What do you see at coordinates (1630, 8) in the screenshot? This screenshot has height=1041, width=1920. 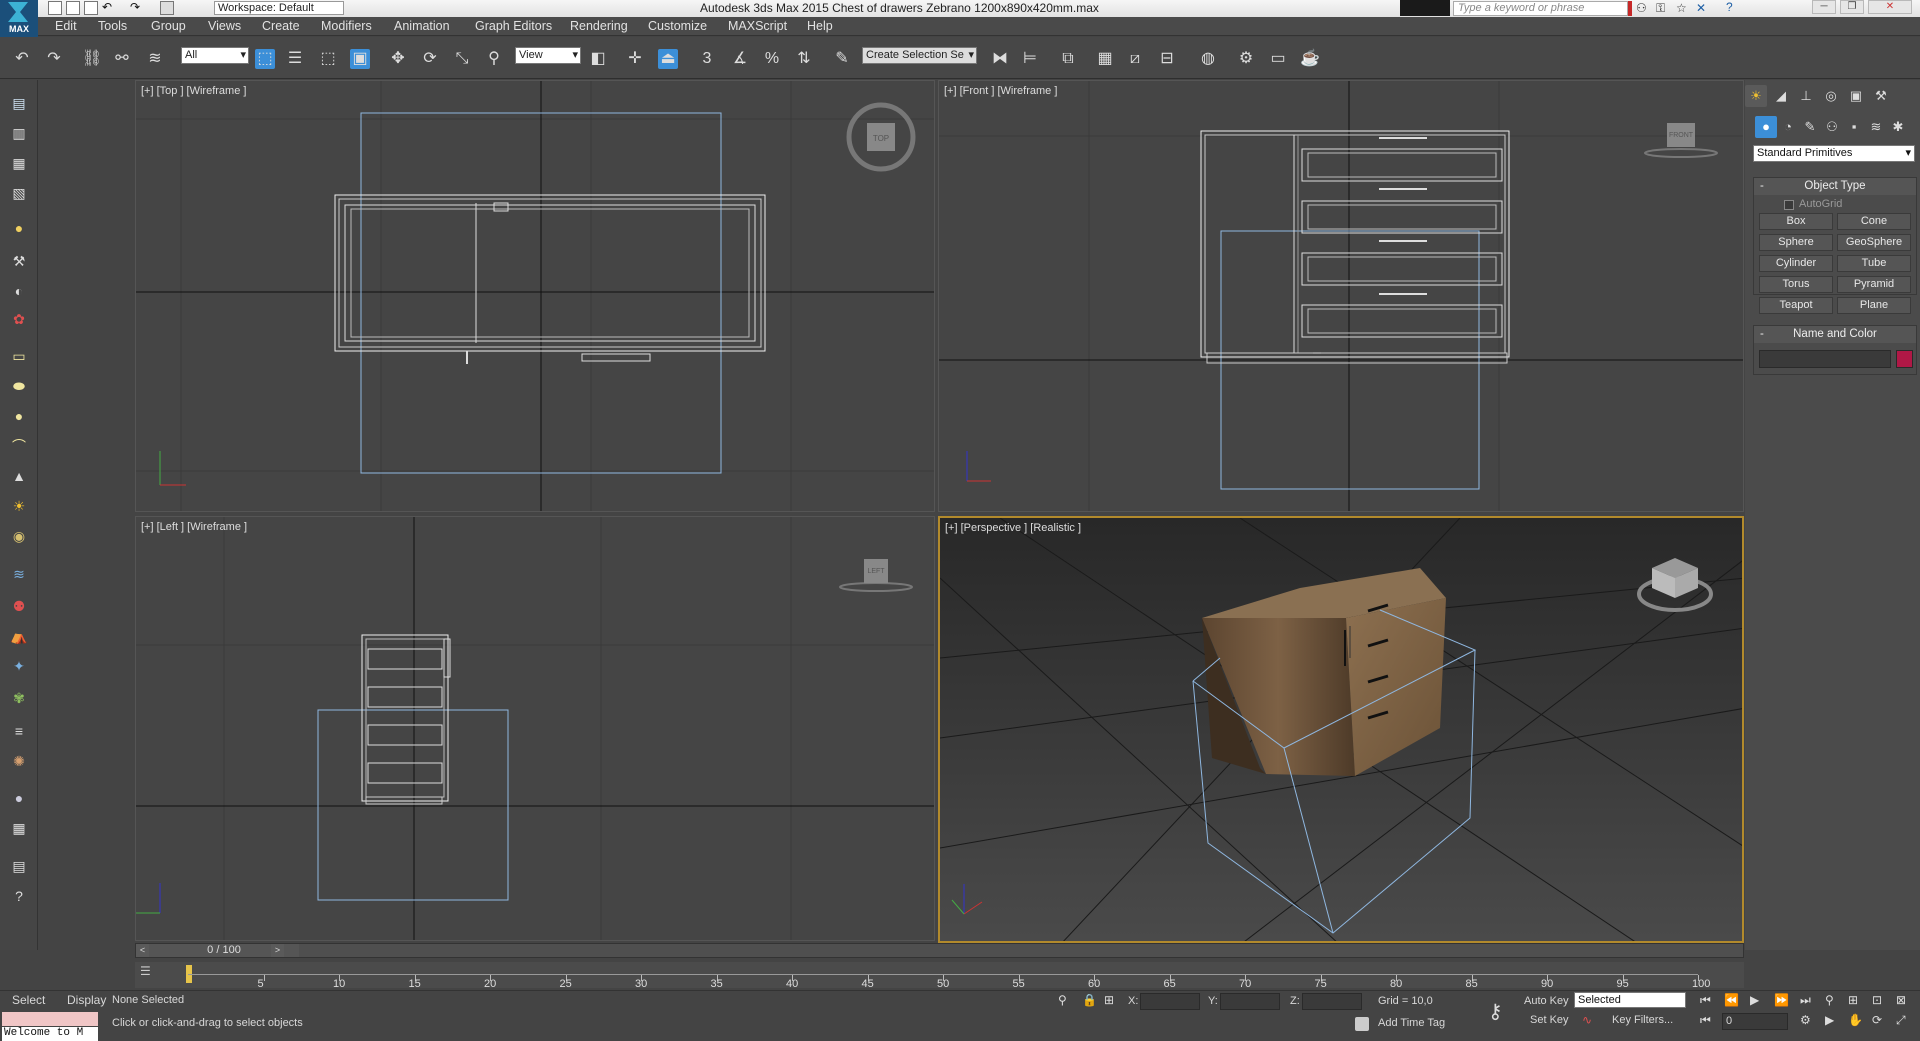 I see `search-button` at bounding box center [1630, 8].